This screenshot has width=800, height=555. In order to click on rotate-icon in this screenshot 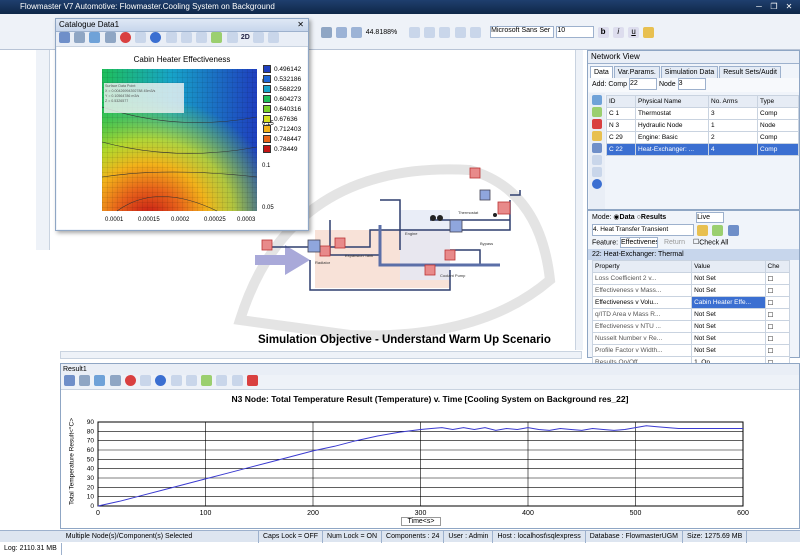, I will do `click(258, 37)`.